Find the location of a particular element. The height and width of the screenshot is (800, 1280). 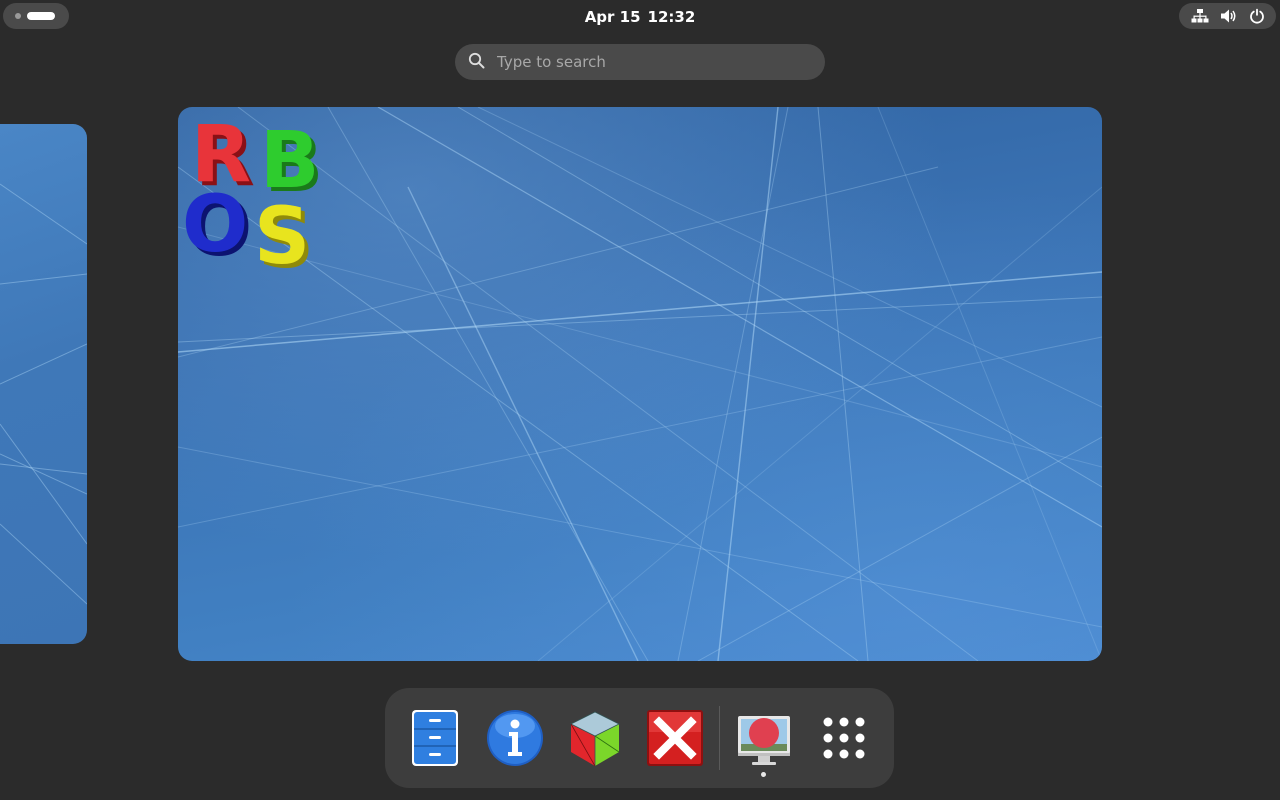

active-workspace-indicator is located at coordinates (41, 16).